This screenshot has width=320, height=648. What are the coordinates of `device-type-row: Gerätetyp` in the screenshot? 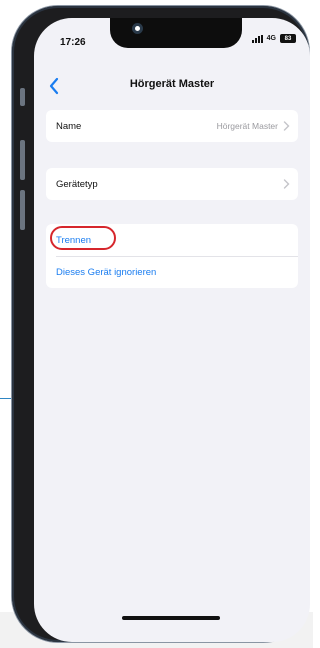 It's located at (172, 184).